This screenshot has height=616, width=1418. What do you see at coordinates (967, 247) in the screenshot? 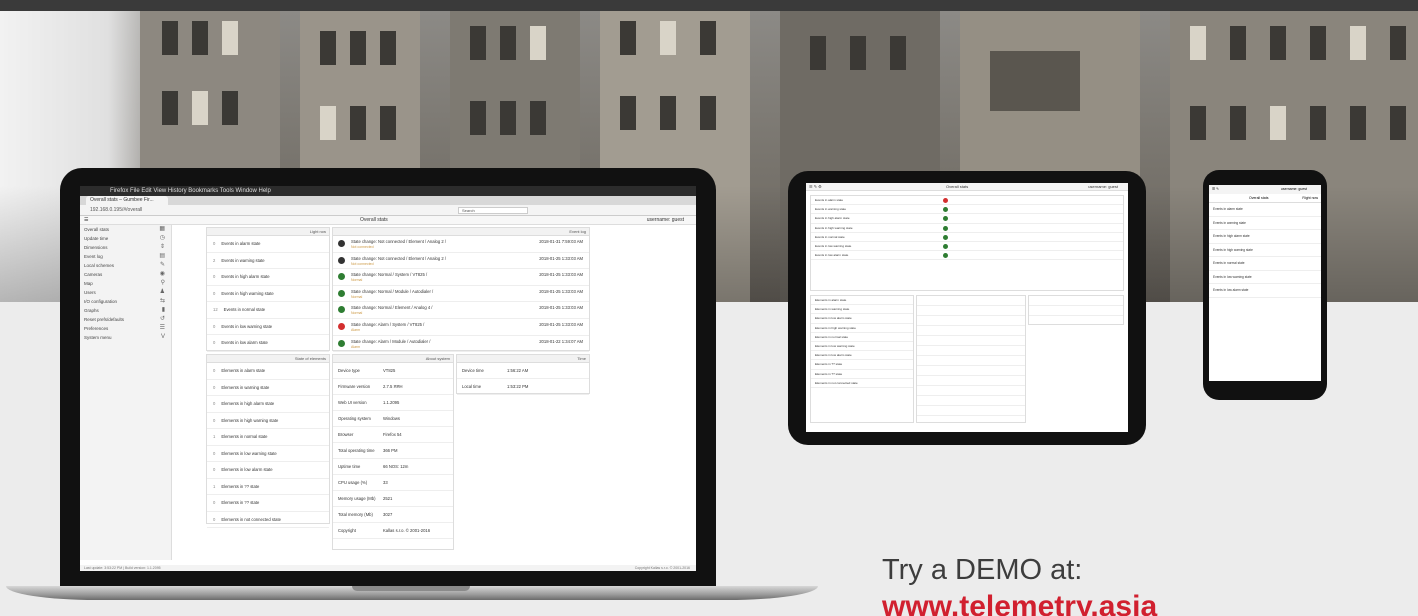
I see `tablet-event-row: Events in low warning state` at bounding box center [967, 247].